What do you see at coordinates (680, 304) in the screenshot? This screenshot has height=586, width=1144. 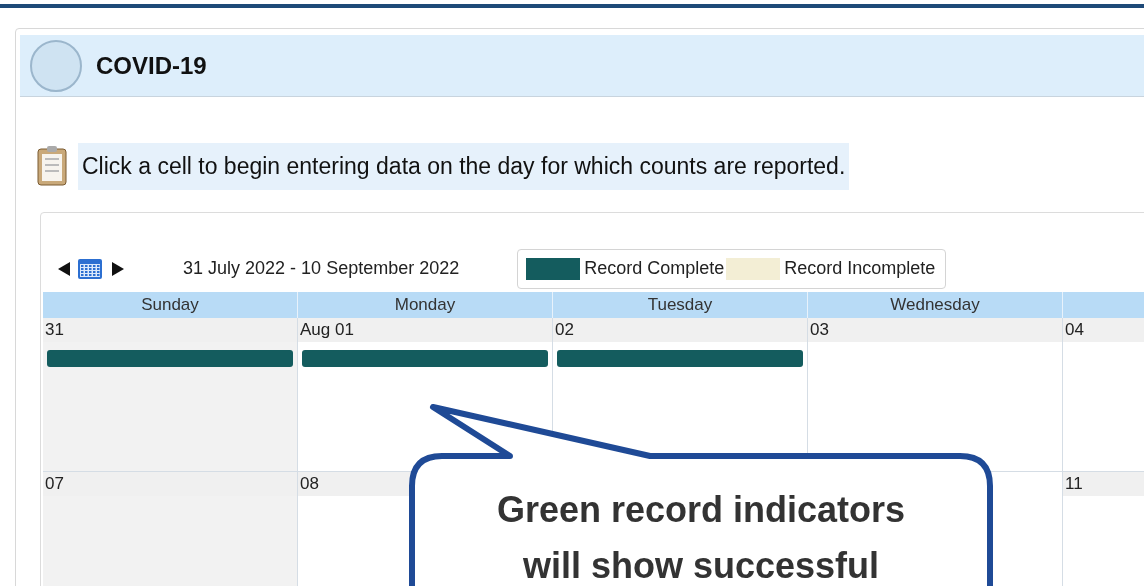 I see `weekday-header: Tuesday` at bounding box center [680, 304].